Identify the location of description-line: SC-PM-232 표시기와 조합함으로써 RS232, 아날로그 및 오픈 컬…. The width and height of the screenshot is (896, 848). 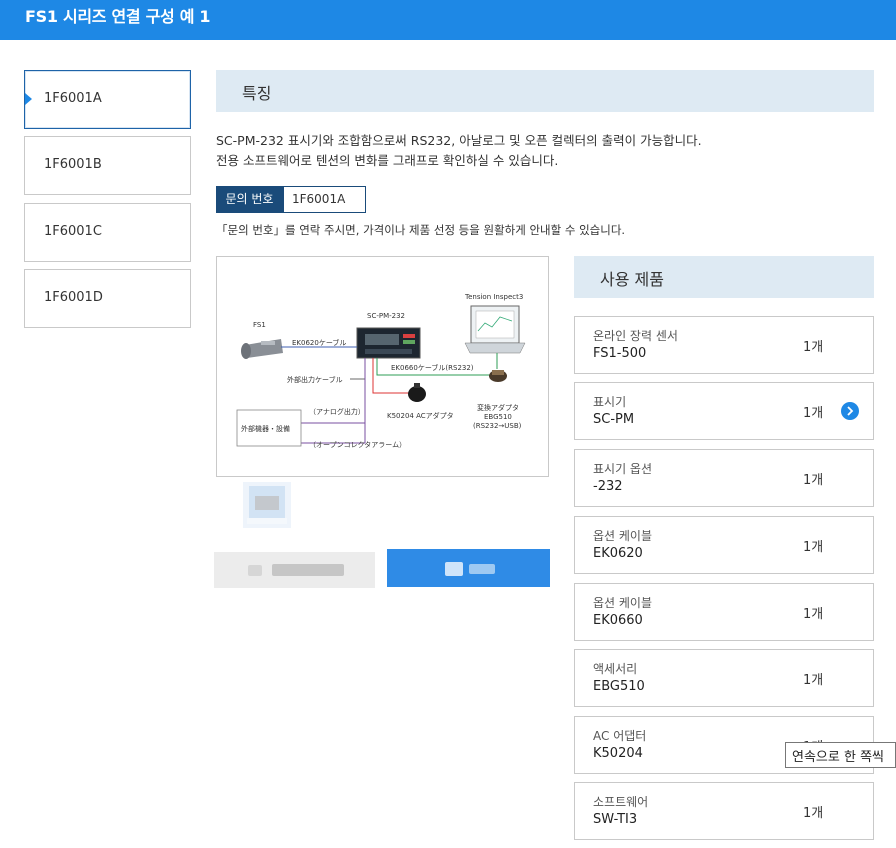
(459, 140).